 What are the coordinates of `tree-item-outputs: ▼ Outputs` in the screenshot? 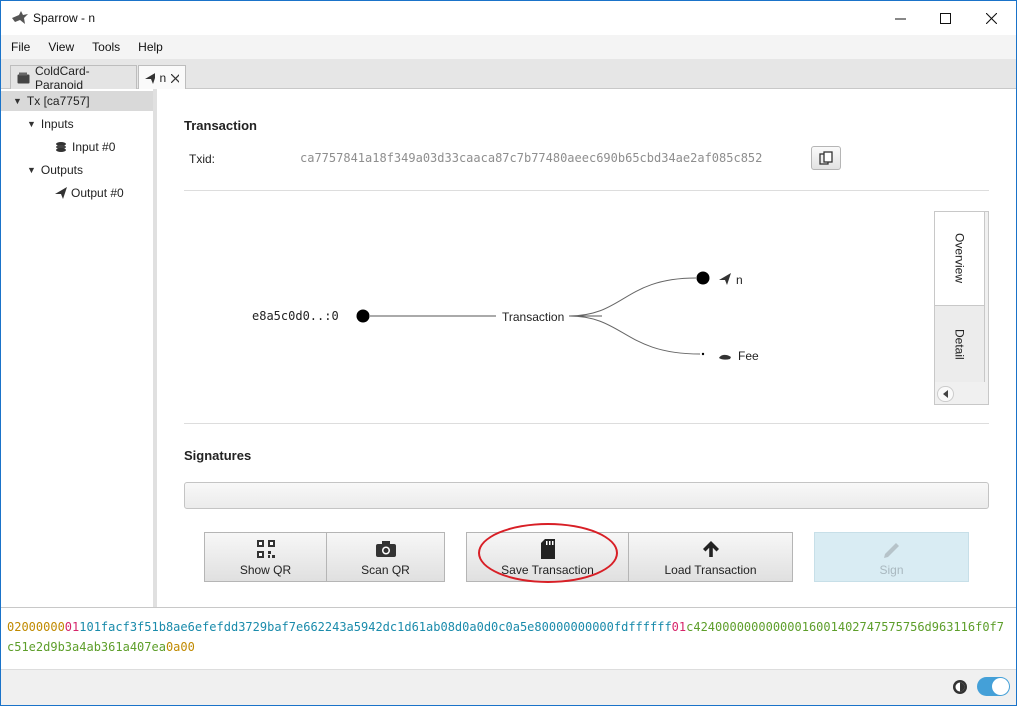 It's located at (55, 170).